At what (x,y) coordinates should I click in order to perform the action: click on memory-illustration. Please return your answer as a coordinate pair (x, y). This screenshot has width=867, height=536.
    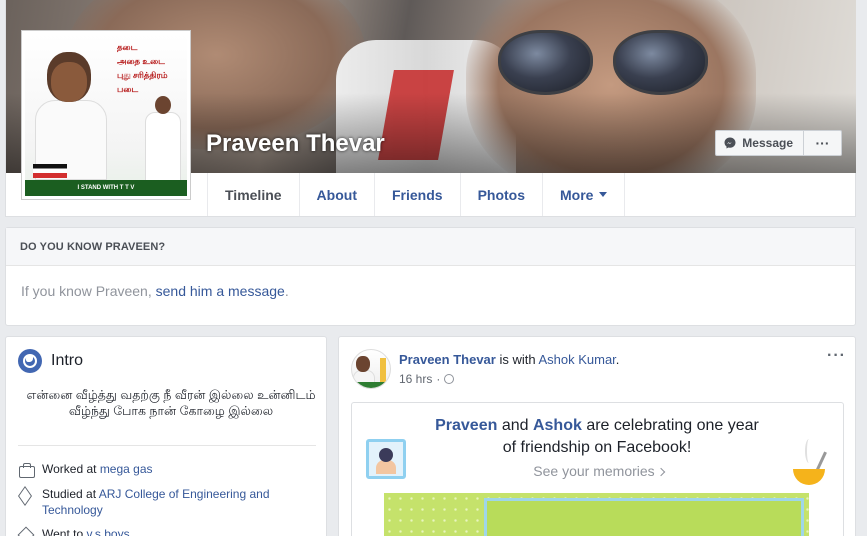
    Looking at the image, I should click on (596, 514).